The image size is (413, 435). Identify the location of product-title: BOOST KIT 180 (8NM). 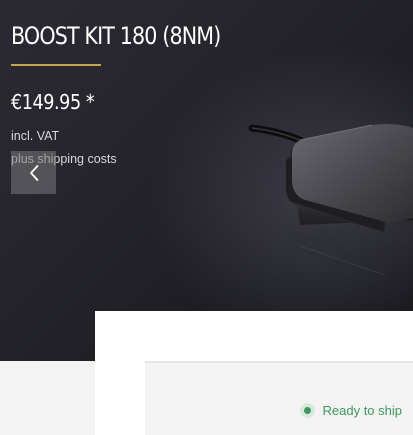
(116, 36).